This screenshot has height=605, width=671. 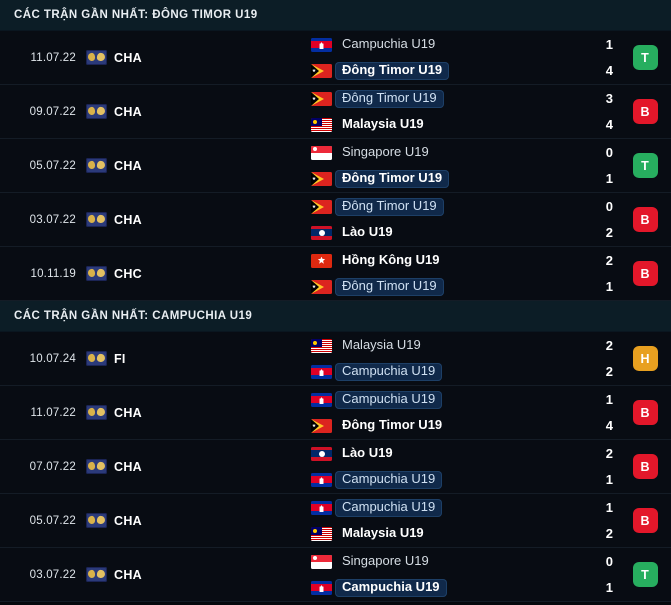 What do you see at coordinates (645, 57) in the screenshot?
I see `result-badge: T` at bounding box center [645, 57].